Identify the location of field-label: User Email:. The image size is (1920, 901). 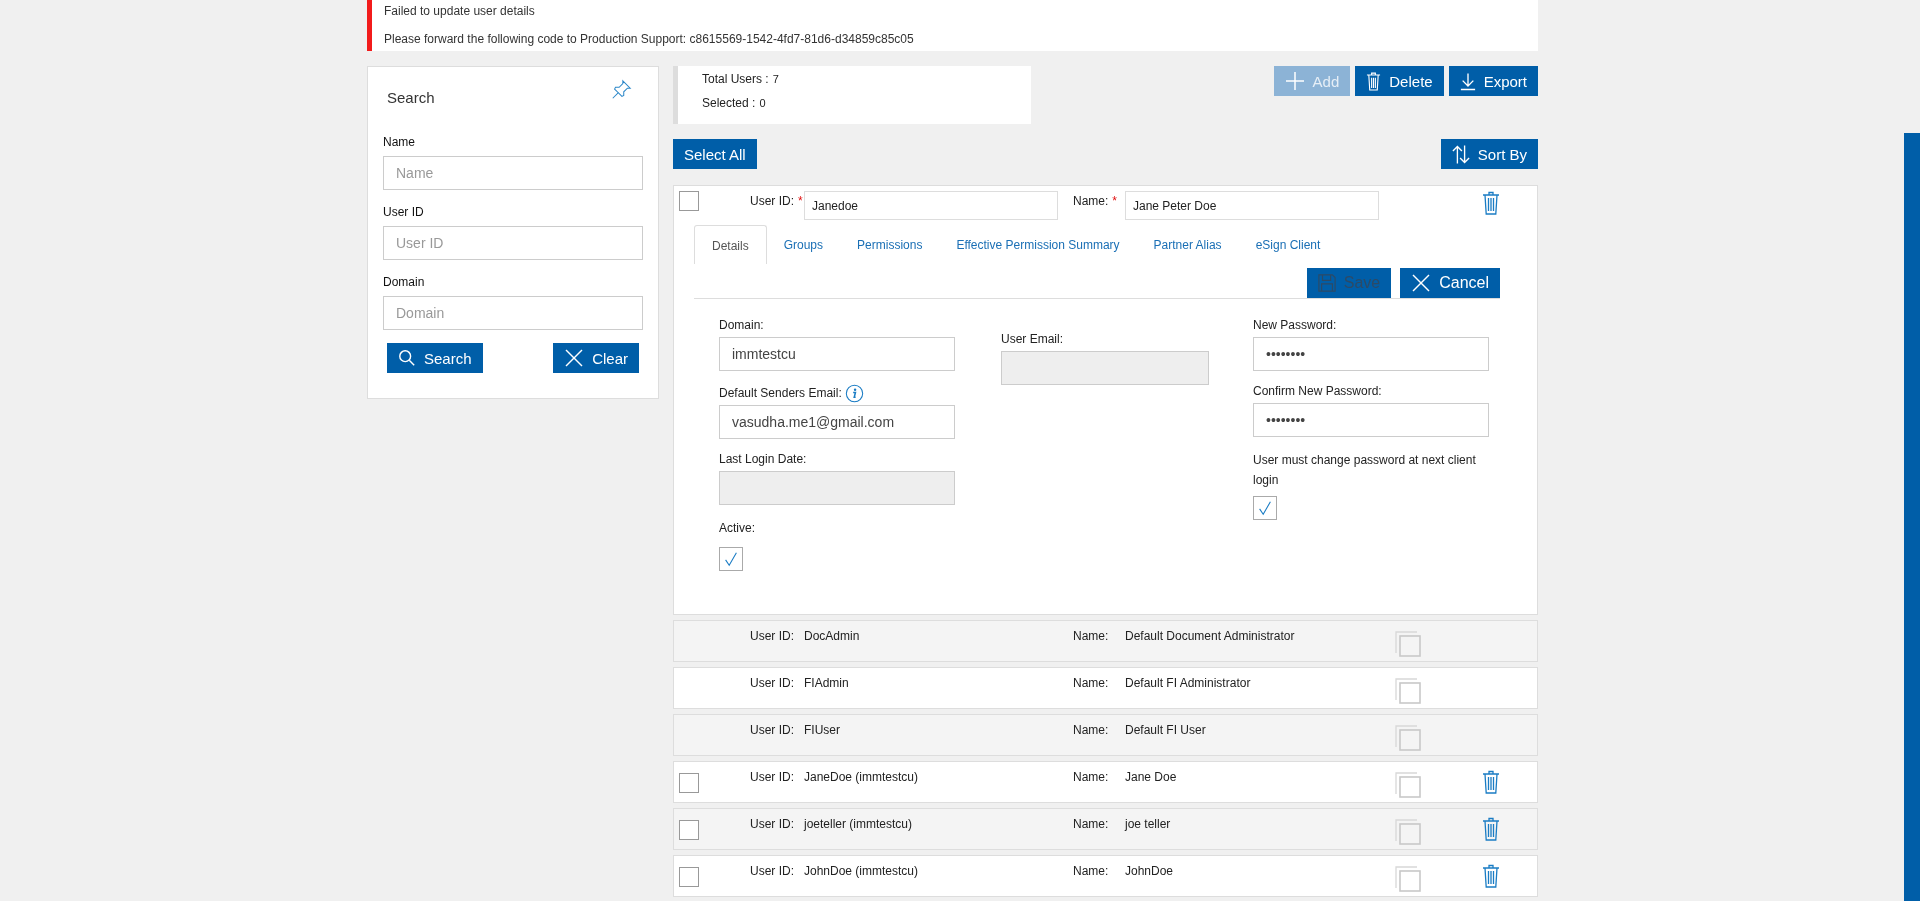
(1032, 339).